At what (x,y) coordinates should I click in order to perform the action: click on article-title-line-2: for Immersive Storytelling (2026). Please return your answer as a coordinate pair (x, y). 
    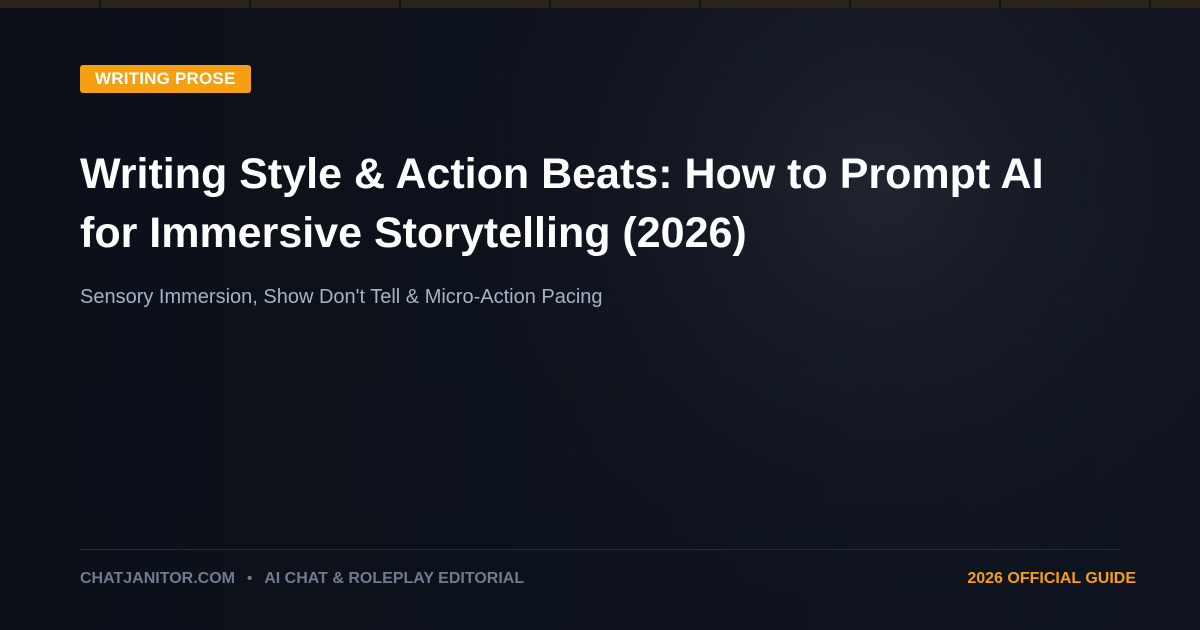
    Looking at the image, I should click on (413, 233).